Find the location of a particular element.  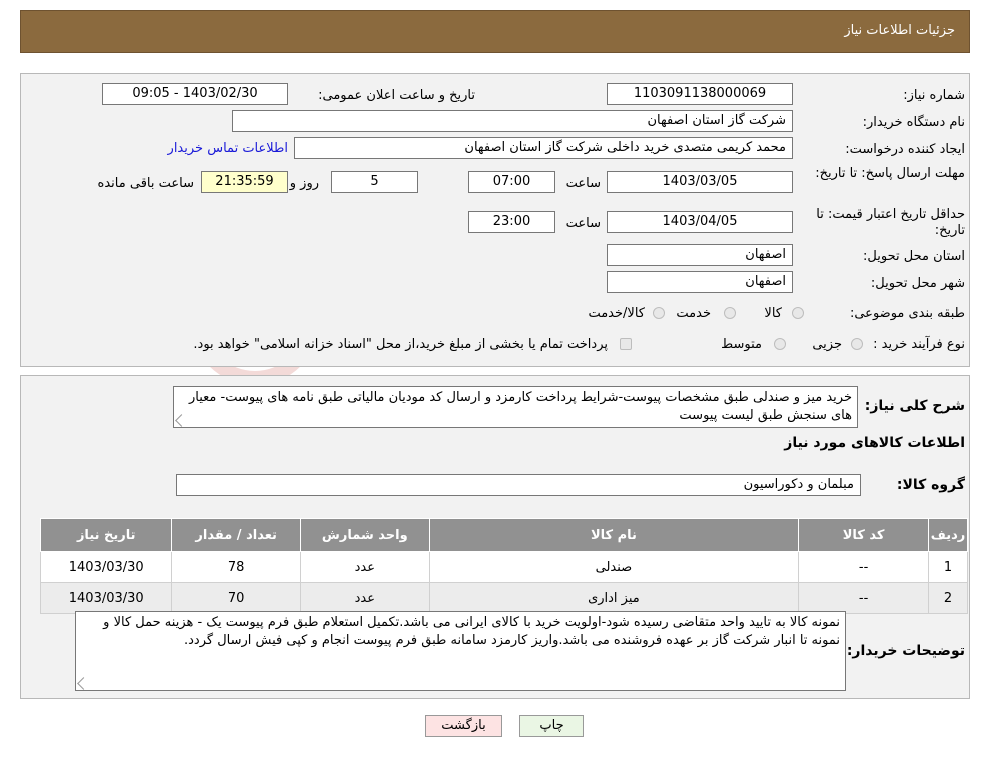

col-name-header: نام کالا is located at coordinates (614, 535).